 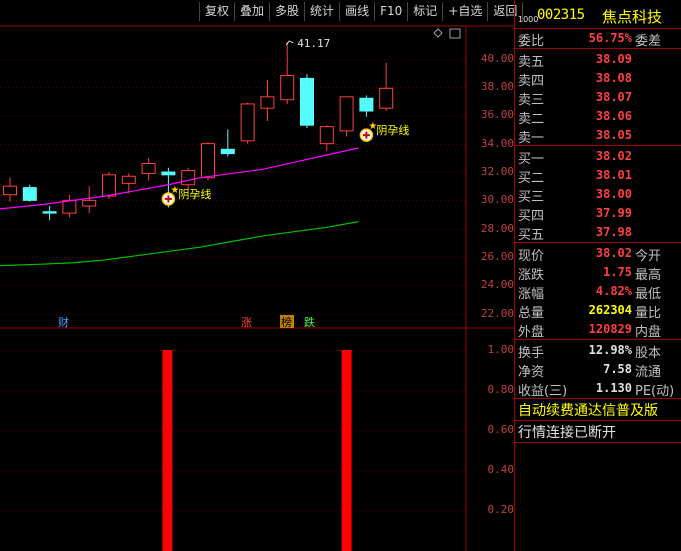 What do you see at coordinates (531, 216) in the screenshot?
I see `buy-level-4-label: 买四` at bounding box center [531, 216].